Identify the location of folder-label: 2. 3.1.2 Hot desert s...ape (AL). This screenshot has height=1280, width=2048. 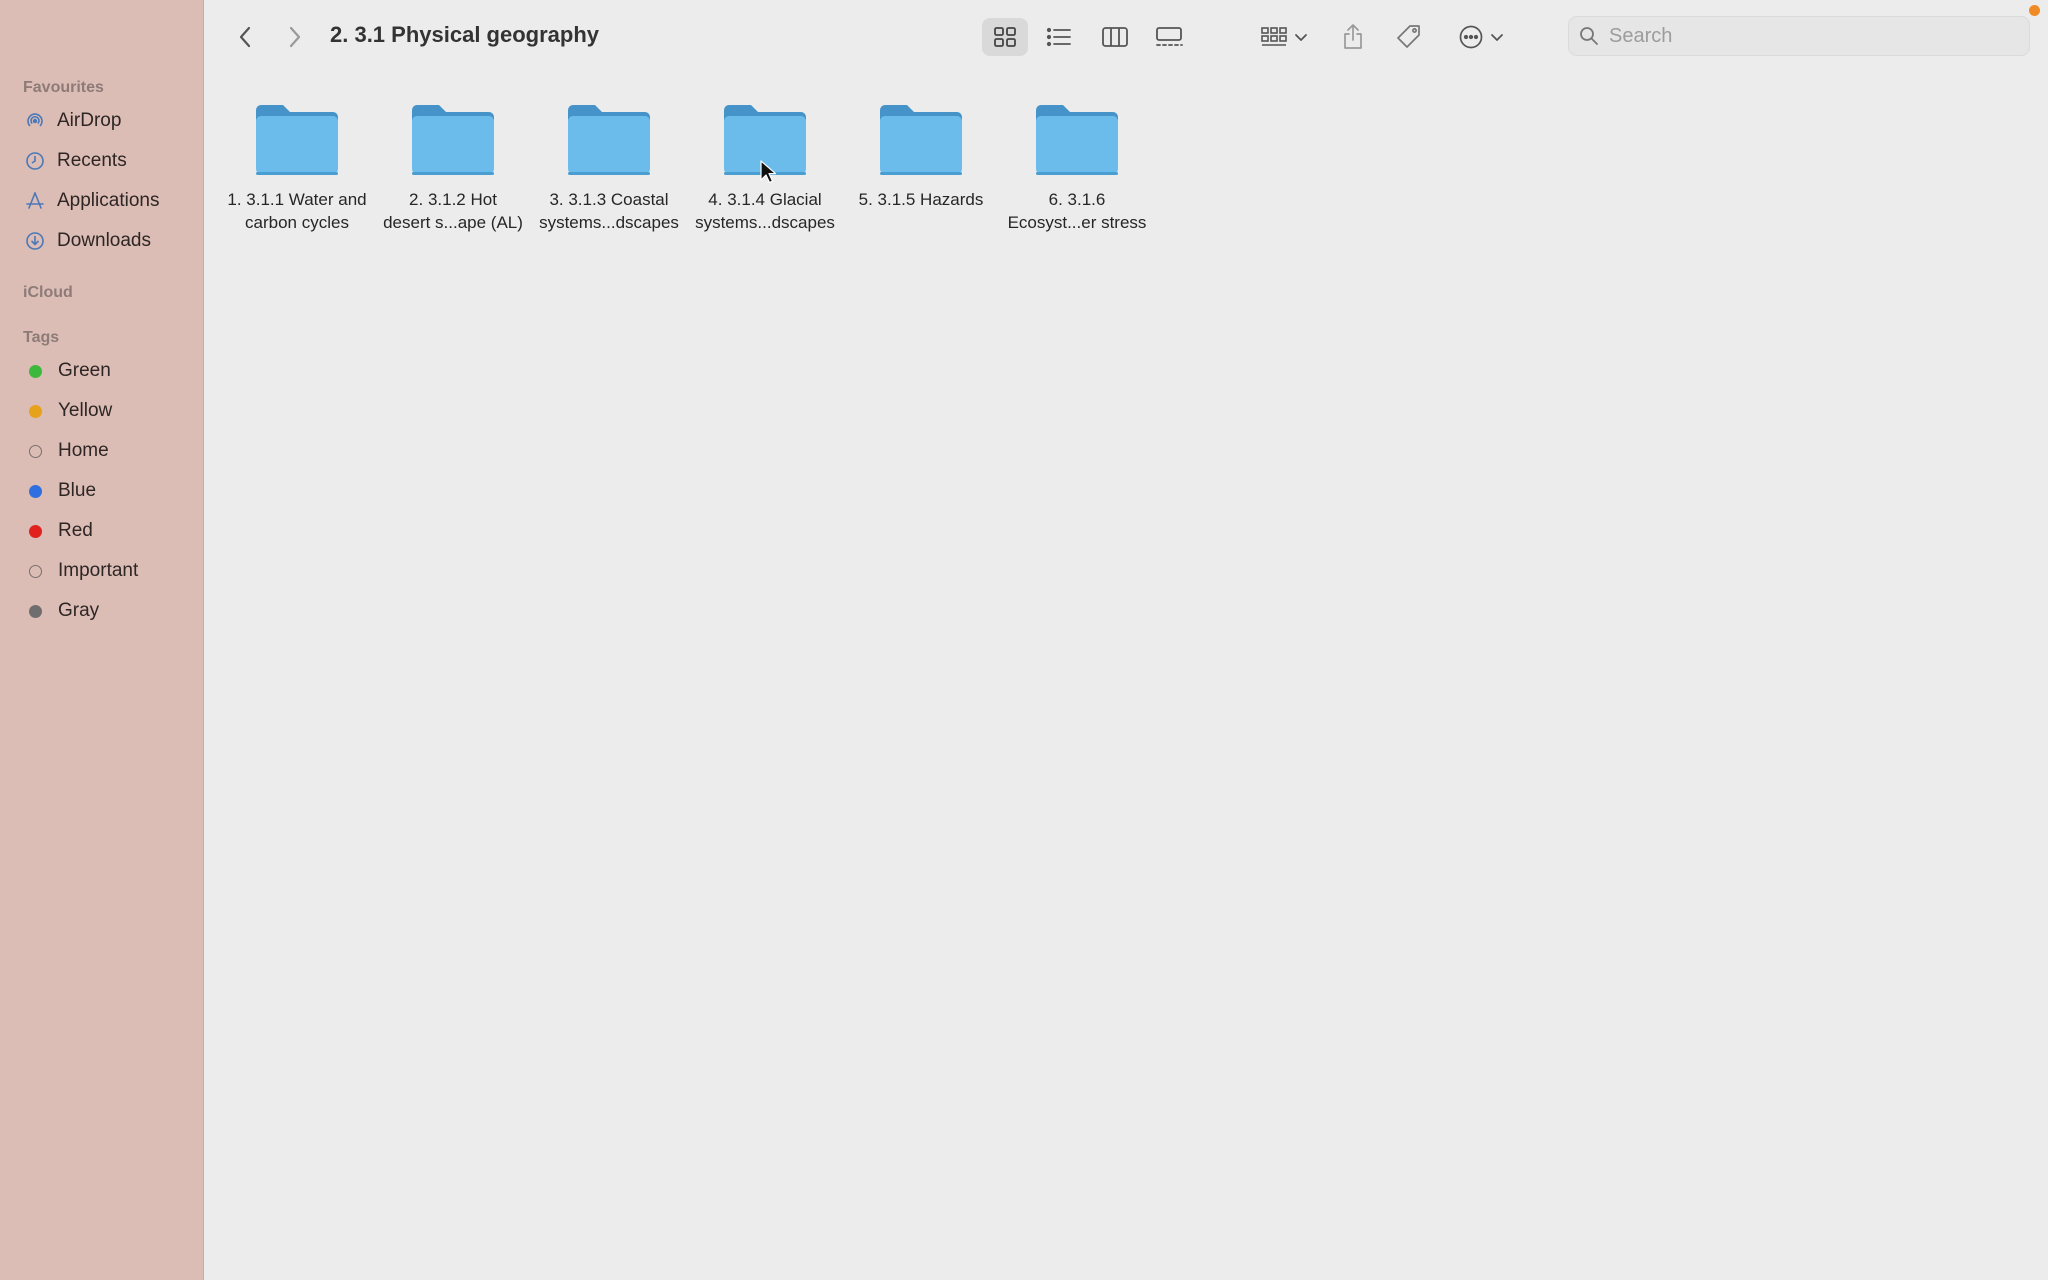
(453, 211).